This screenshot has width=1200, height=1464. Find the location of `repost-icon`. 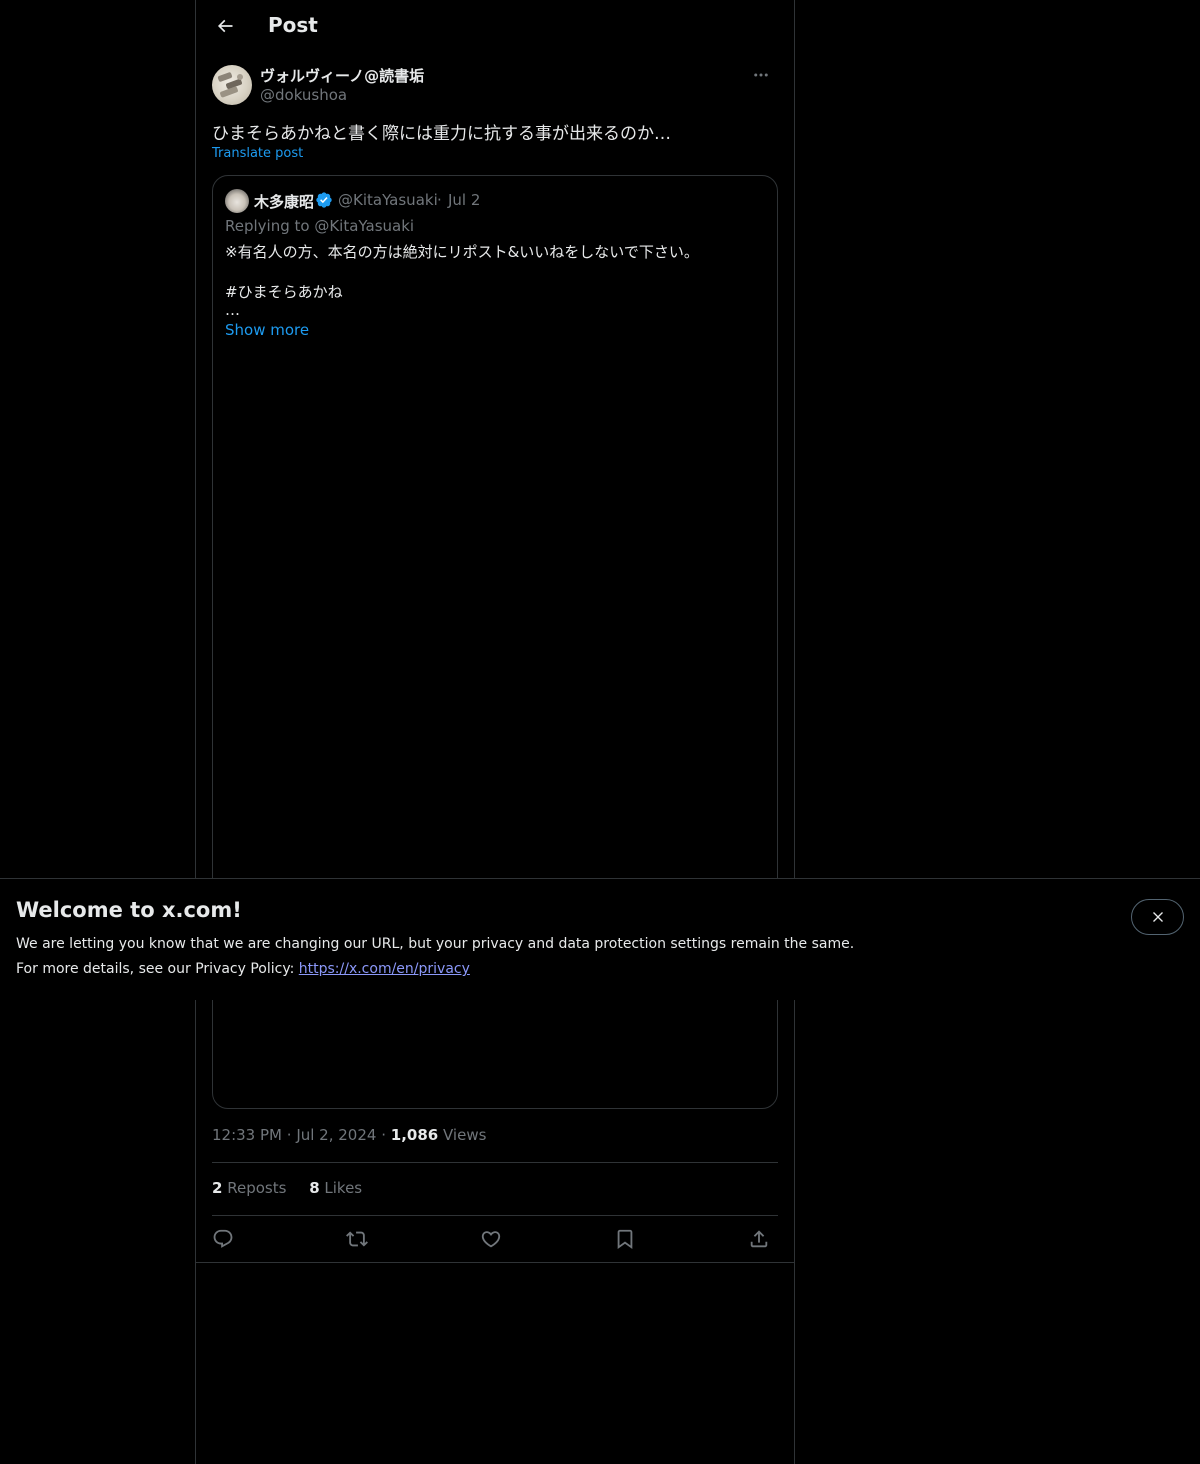

repost-icon is located at coordinates (357, 1239).